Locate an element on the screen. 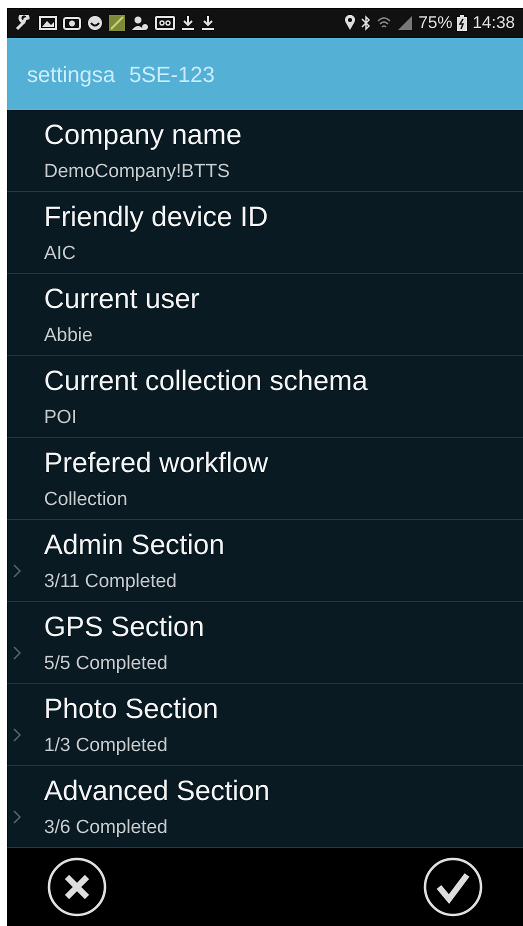  app-subtitle: 5SE-123 is located at coordinates (172, 74).